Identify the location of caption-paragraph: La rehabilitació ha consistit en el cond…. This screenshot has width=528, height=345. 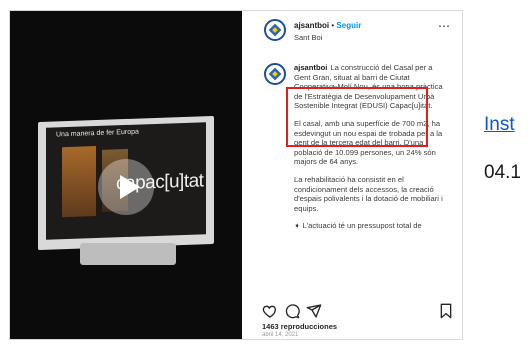
(368, 193).